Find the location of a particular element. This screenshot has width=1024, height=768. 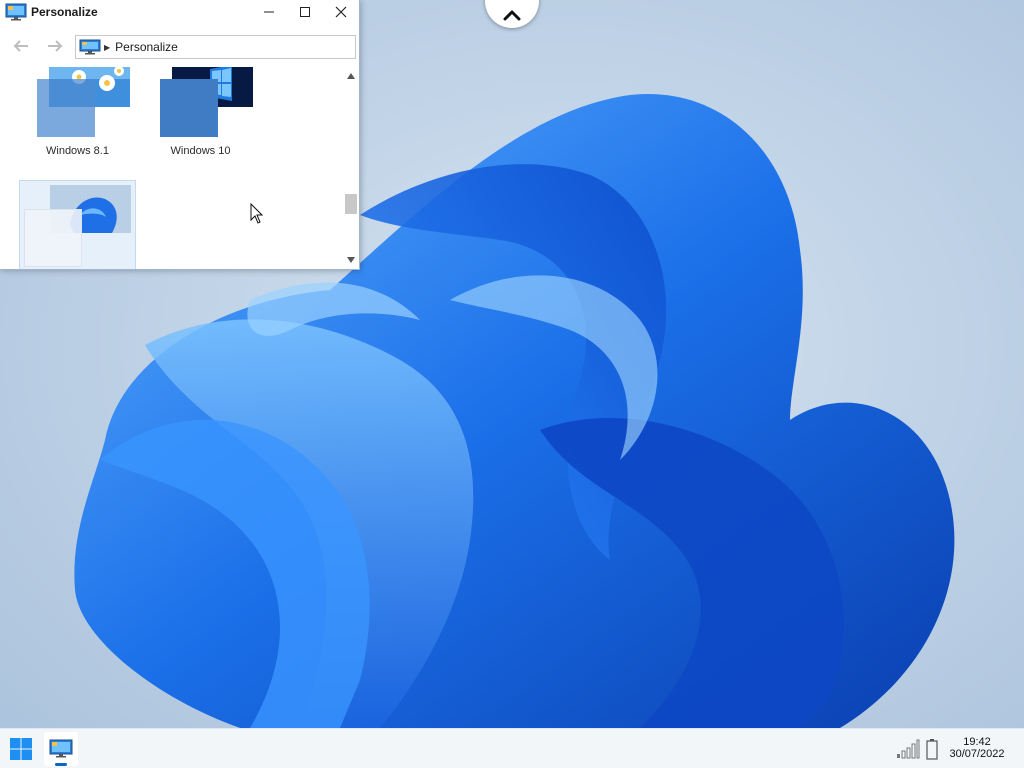

forward-arrow-icon is located at coordinates (55, 46).